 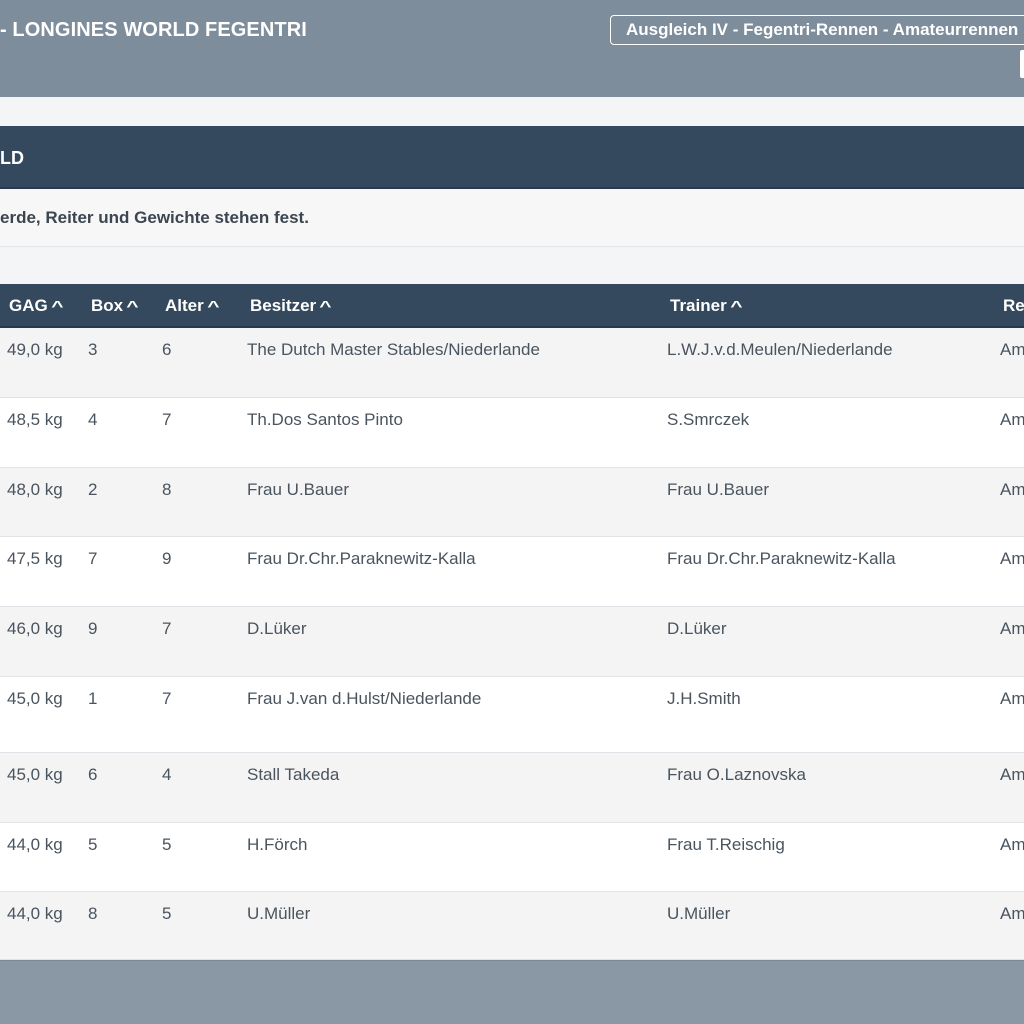 I want to click on cell-box: 1, so click(x=93, y=698).